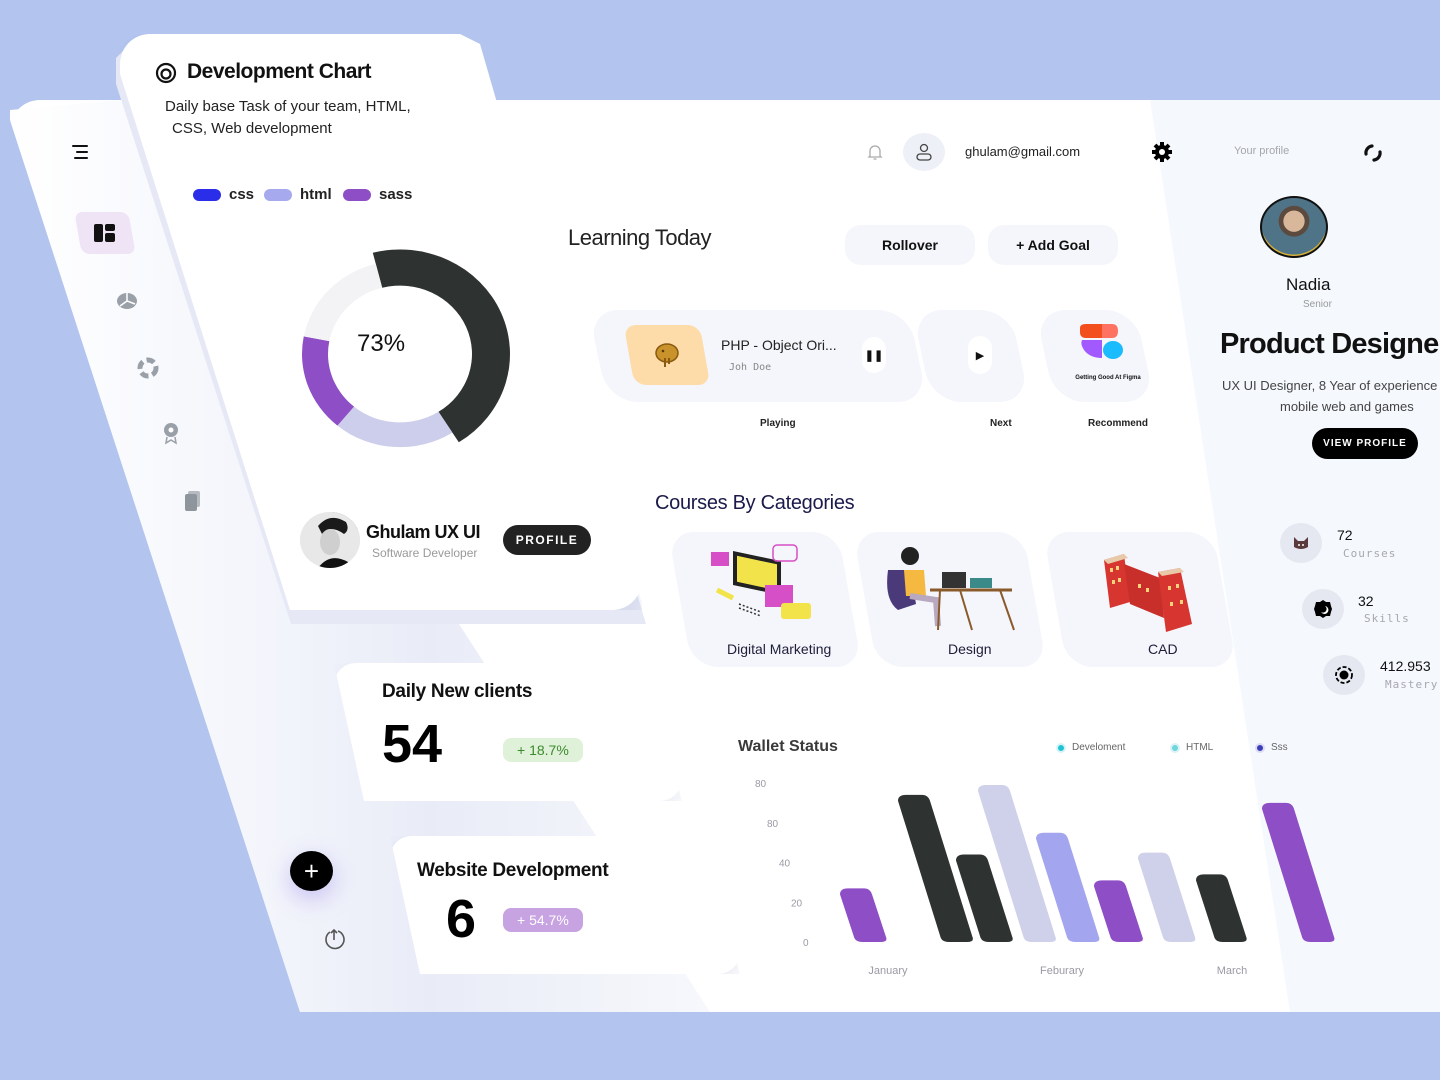 This screenshot has width=1440, height=1080. I want to click on your-profile-label: Your profile, so click(1261, 151).